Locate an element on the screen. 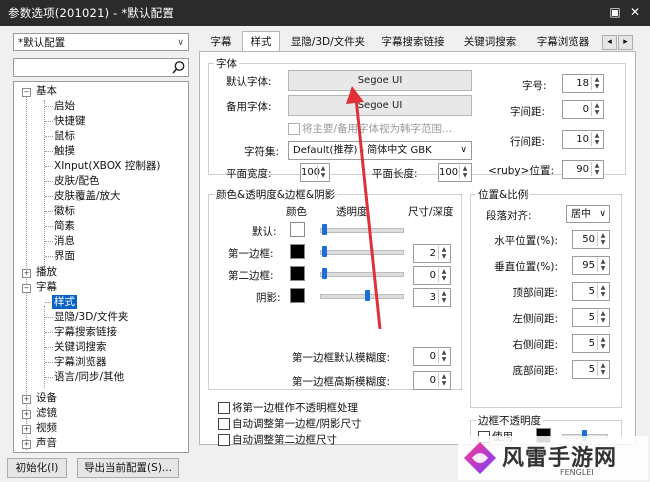  close-icon: ✕ is located at coordinates (635, 12).